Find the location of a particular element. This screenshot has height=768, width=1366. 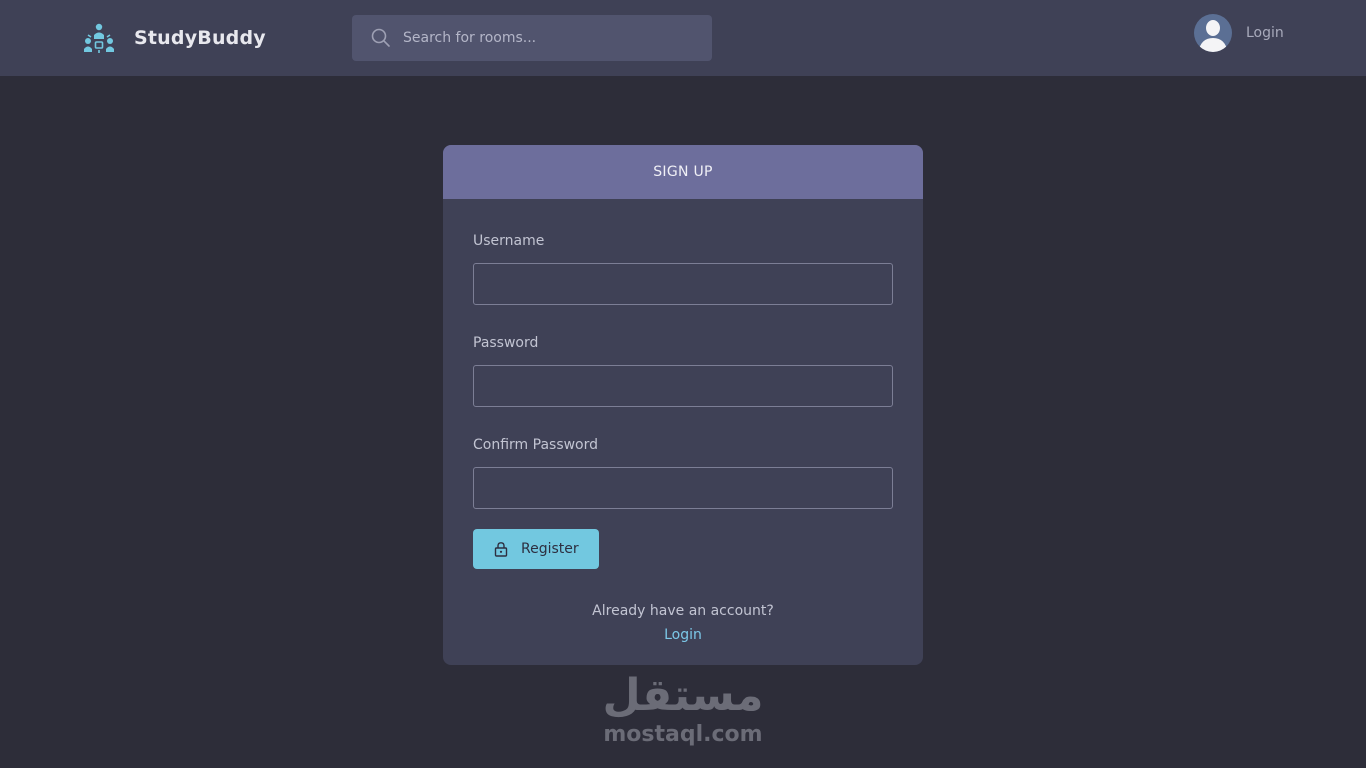

confirm-password-field is located at coordinates (683, 488).